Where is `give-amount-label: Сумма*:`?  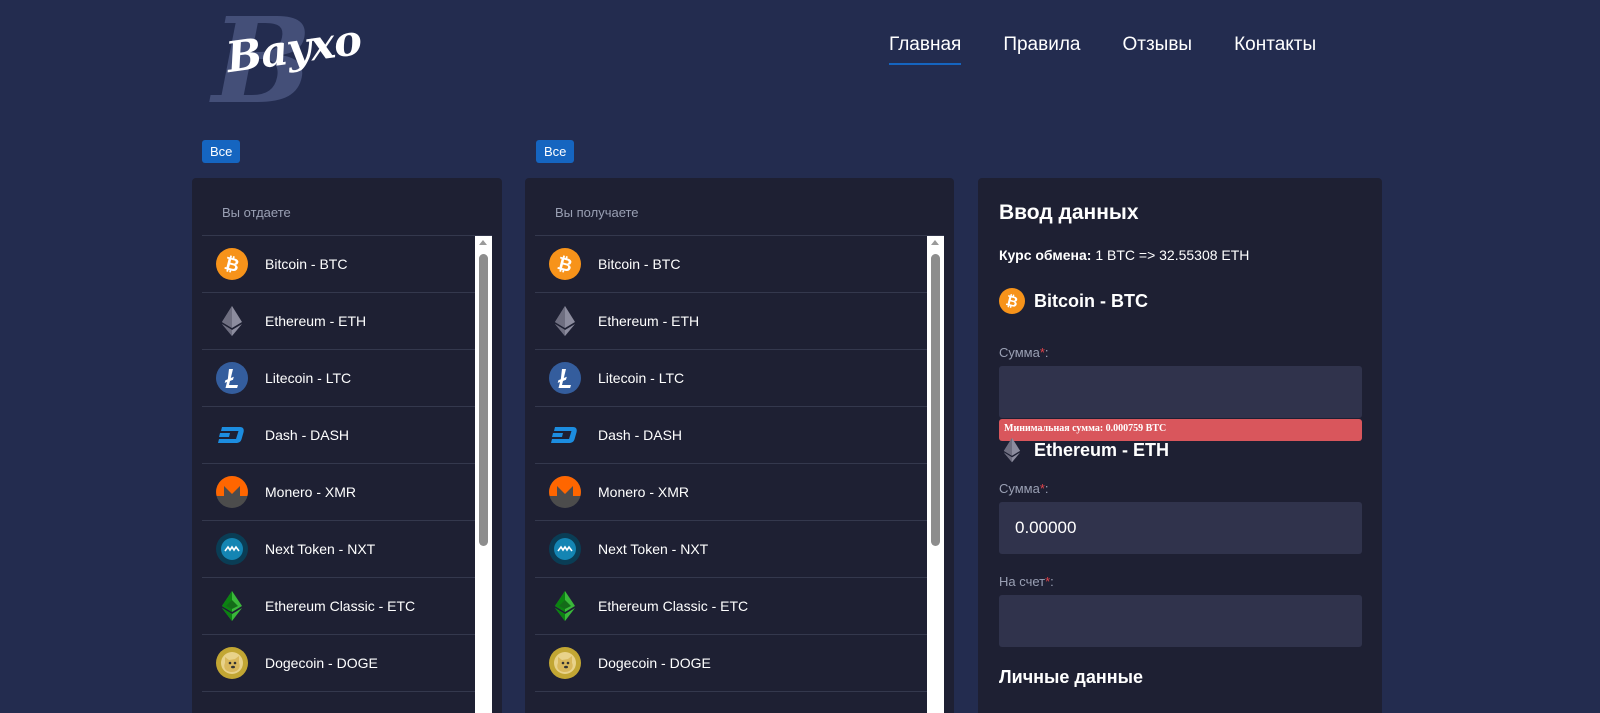 give-amount-label: Сумма*: is located at coordinates (1024, 352).